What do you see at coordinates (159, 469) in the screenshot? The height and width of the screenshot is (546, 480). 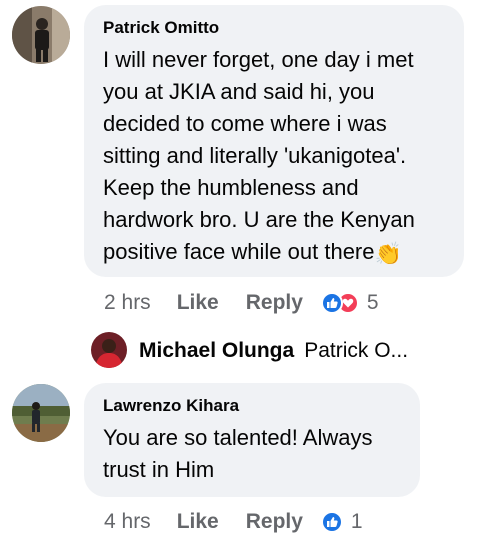 I see `comment-text-line: trust in Him` at bounding box center [159, 469].